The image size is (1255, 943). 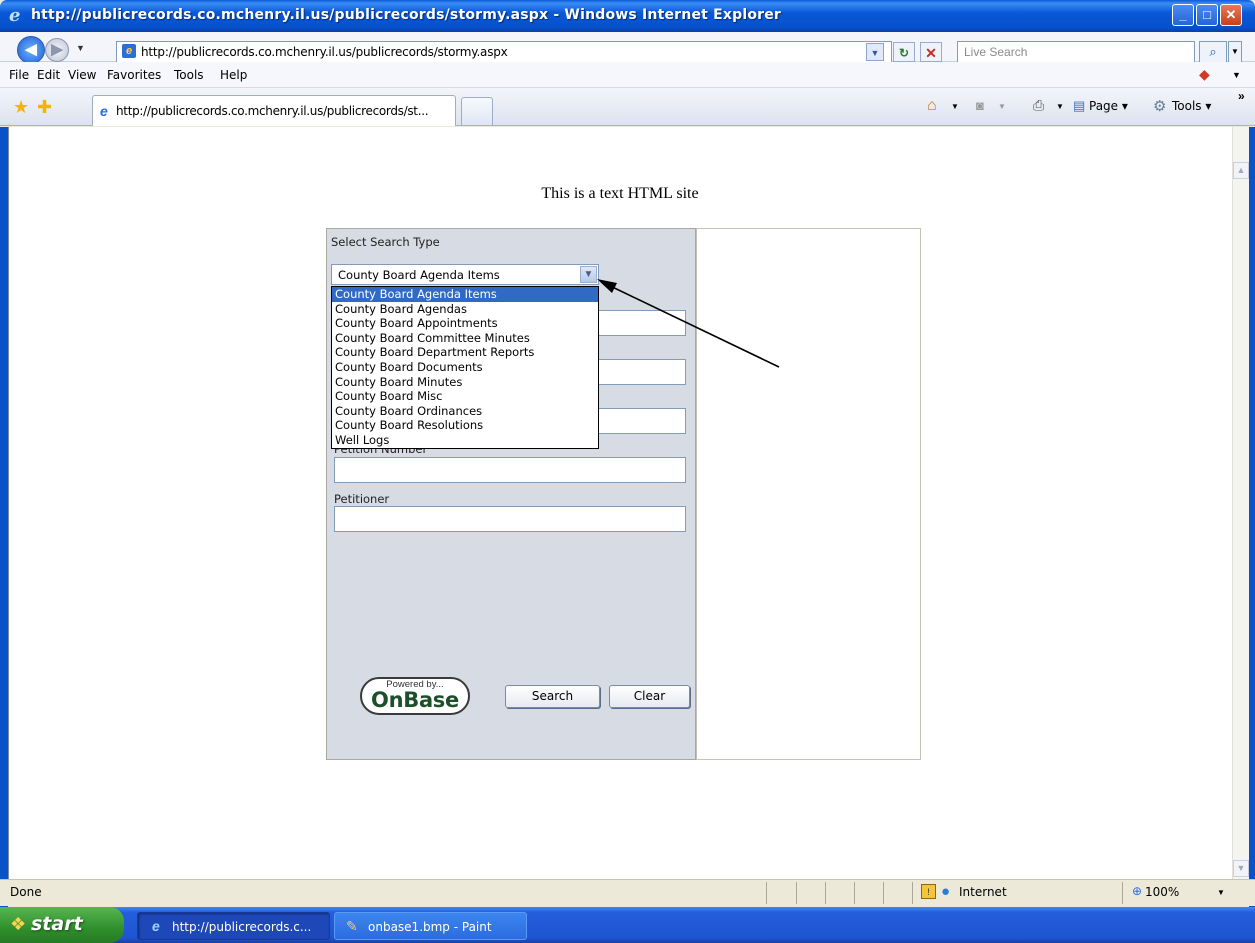 I want to click on search-options-dropdown-icon: ▼, so click(x=1235, y=52).